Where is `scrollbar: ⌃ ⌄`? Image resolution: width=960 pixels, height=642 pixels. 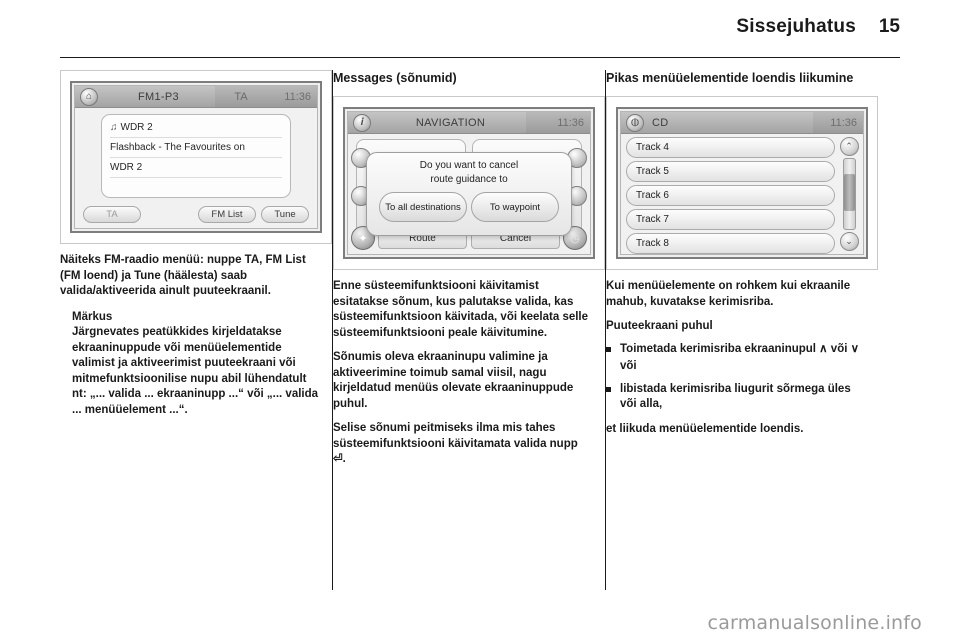
scrollbar: ⌃ ⌄ is located at coordinates (849, 194).